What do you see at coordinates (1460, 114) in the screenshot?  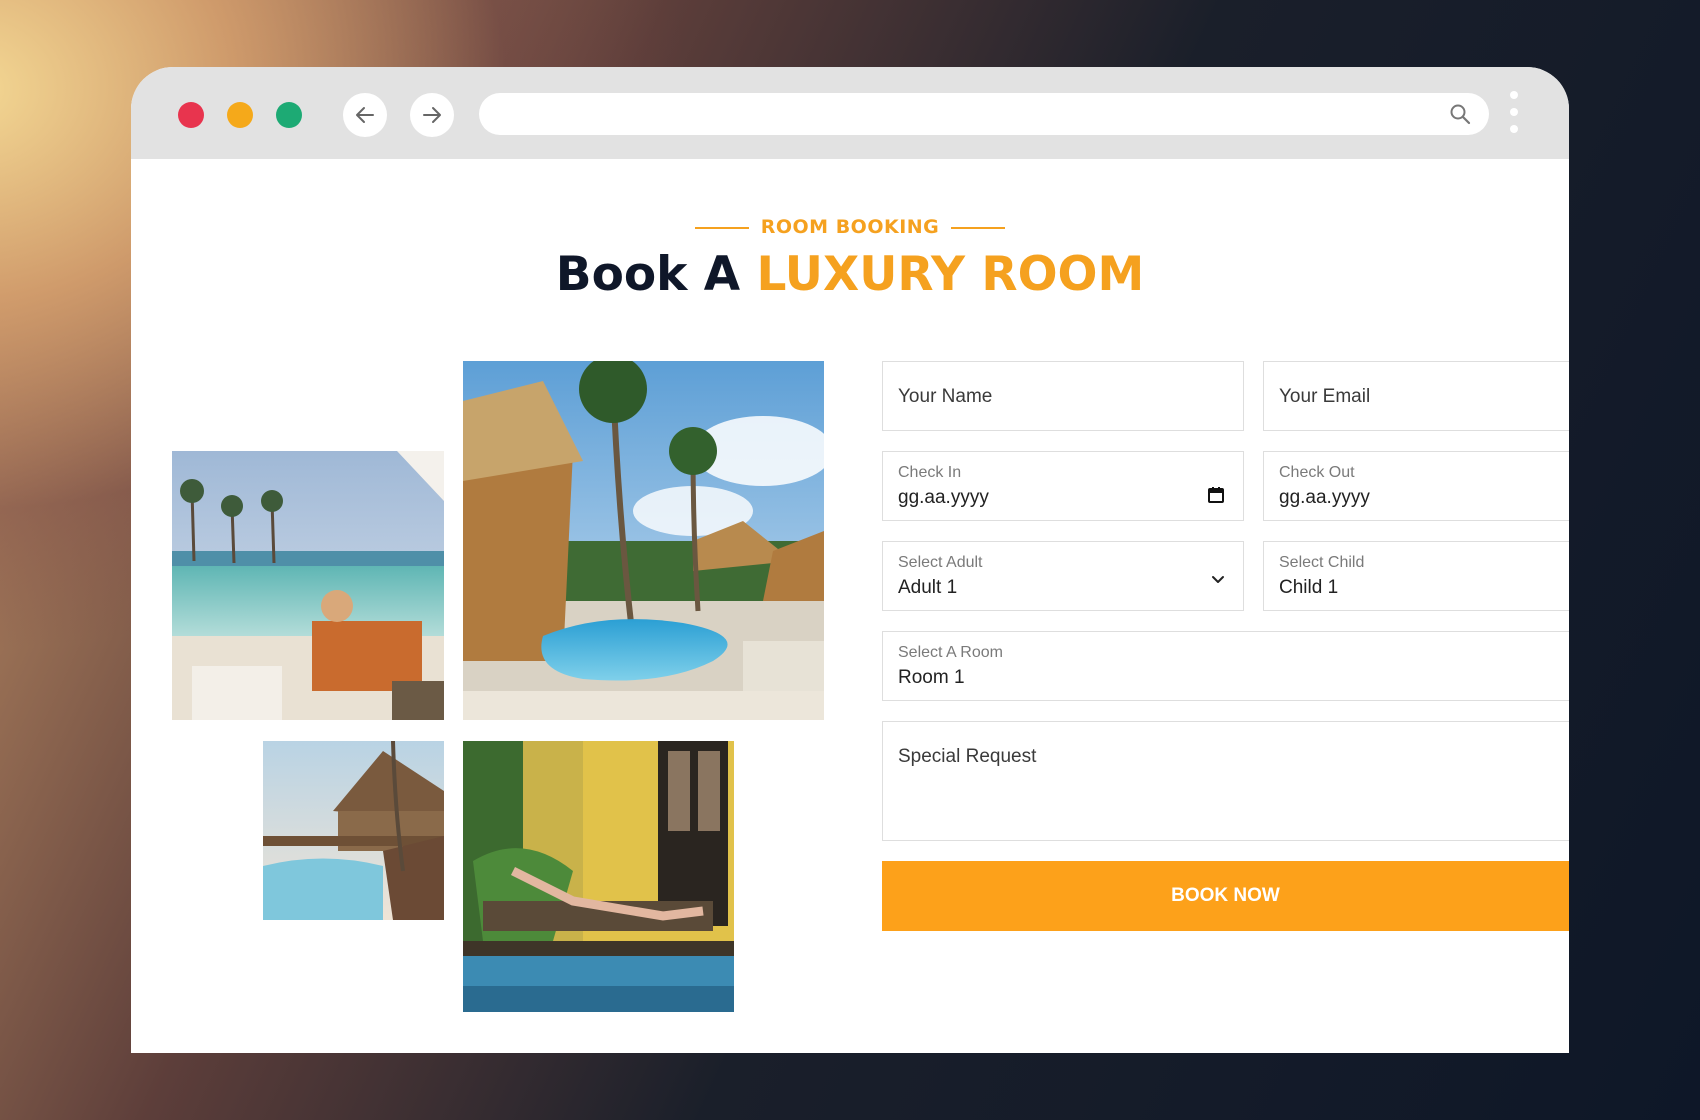 I see `search-icon` at bounding box center [1460, 114].